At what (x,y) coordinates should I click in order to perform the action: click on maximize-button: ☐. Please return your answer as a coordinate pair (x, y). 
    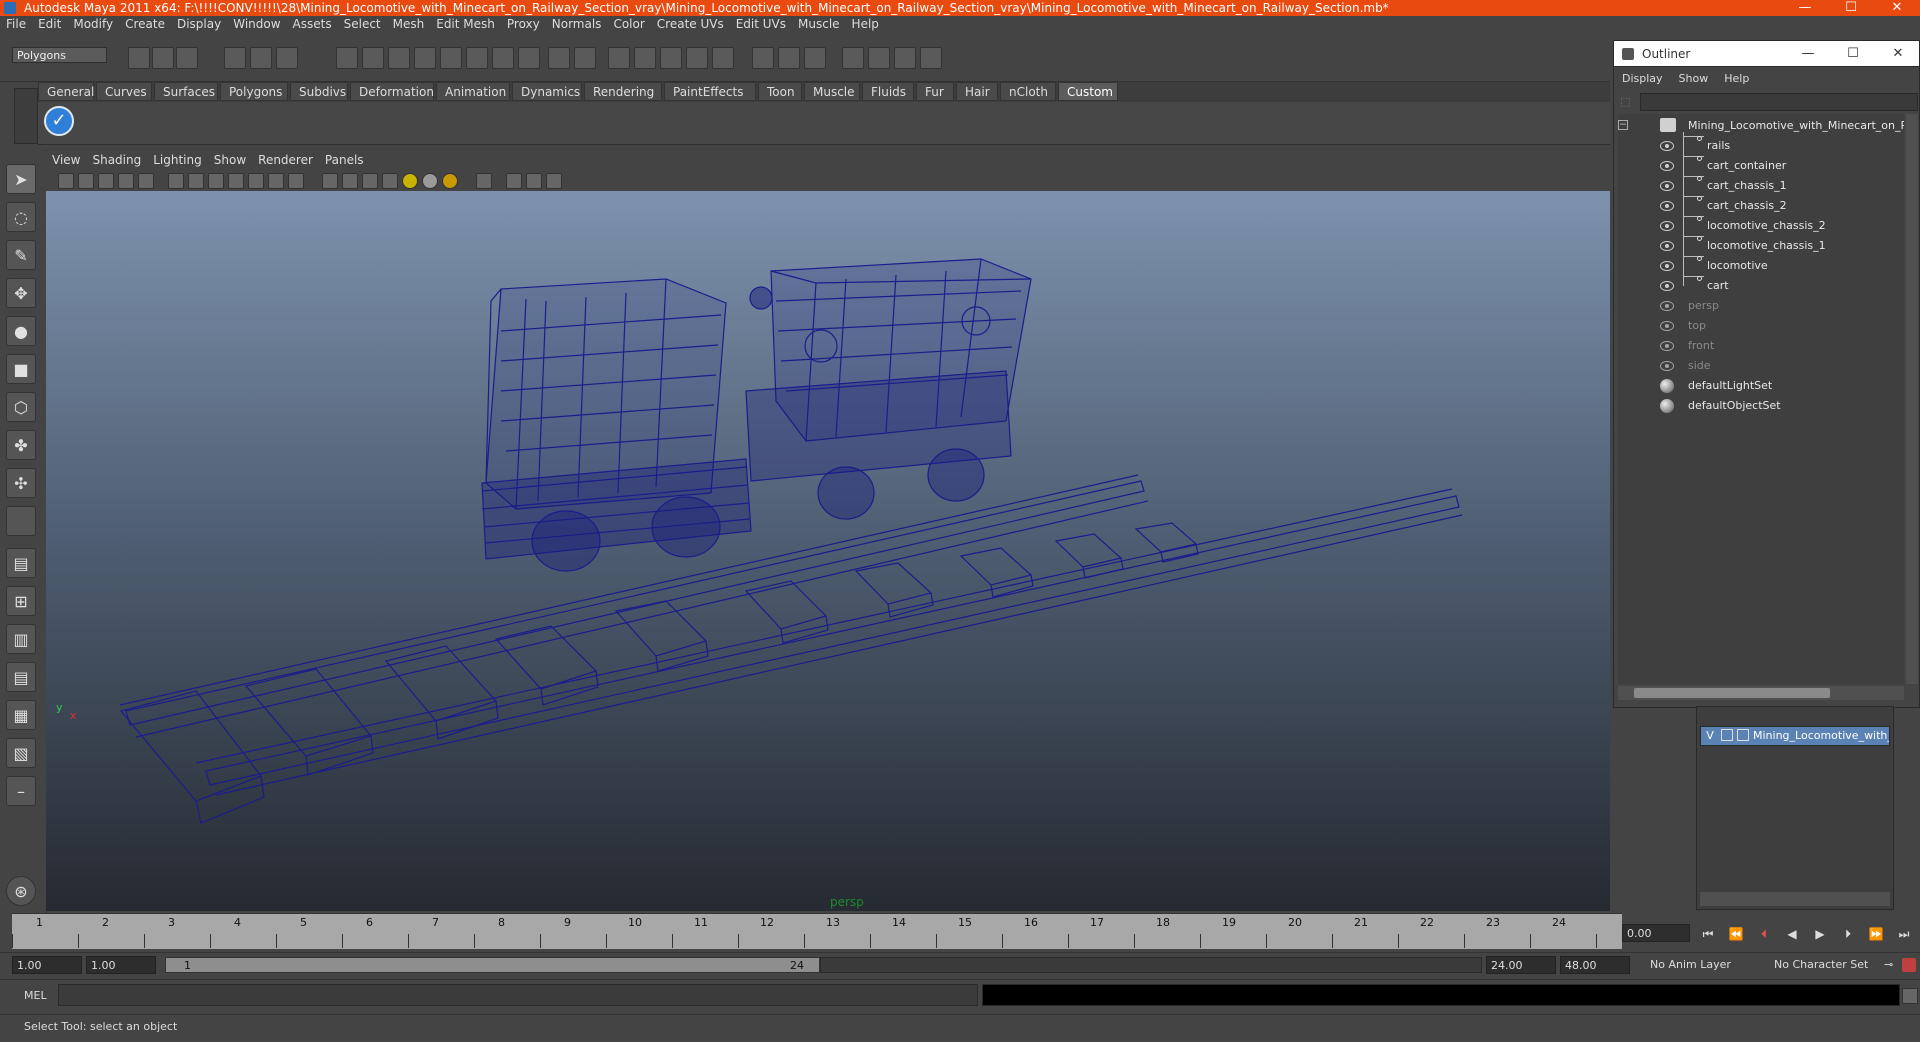
    Looking at the image, I should click on (1851, 8).